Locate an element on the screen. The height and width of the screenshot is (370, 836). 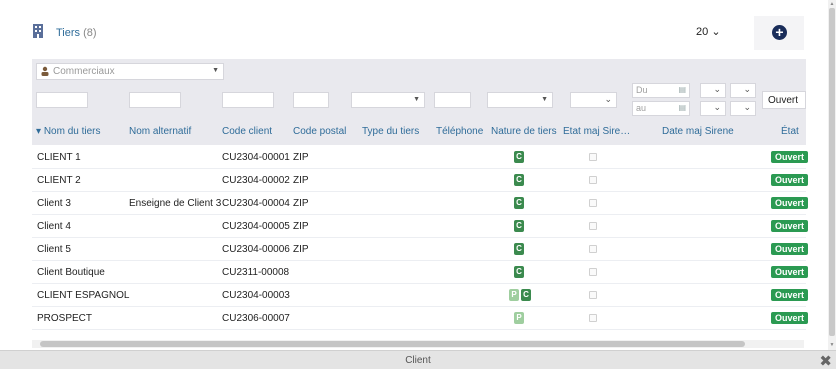
filter-code-input is located at coordinates (248, 100).